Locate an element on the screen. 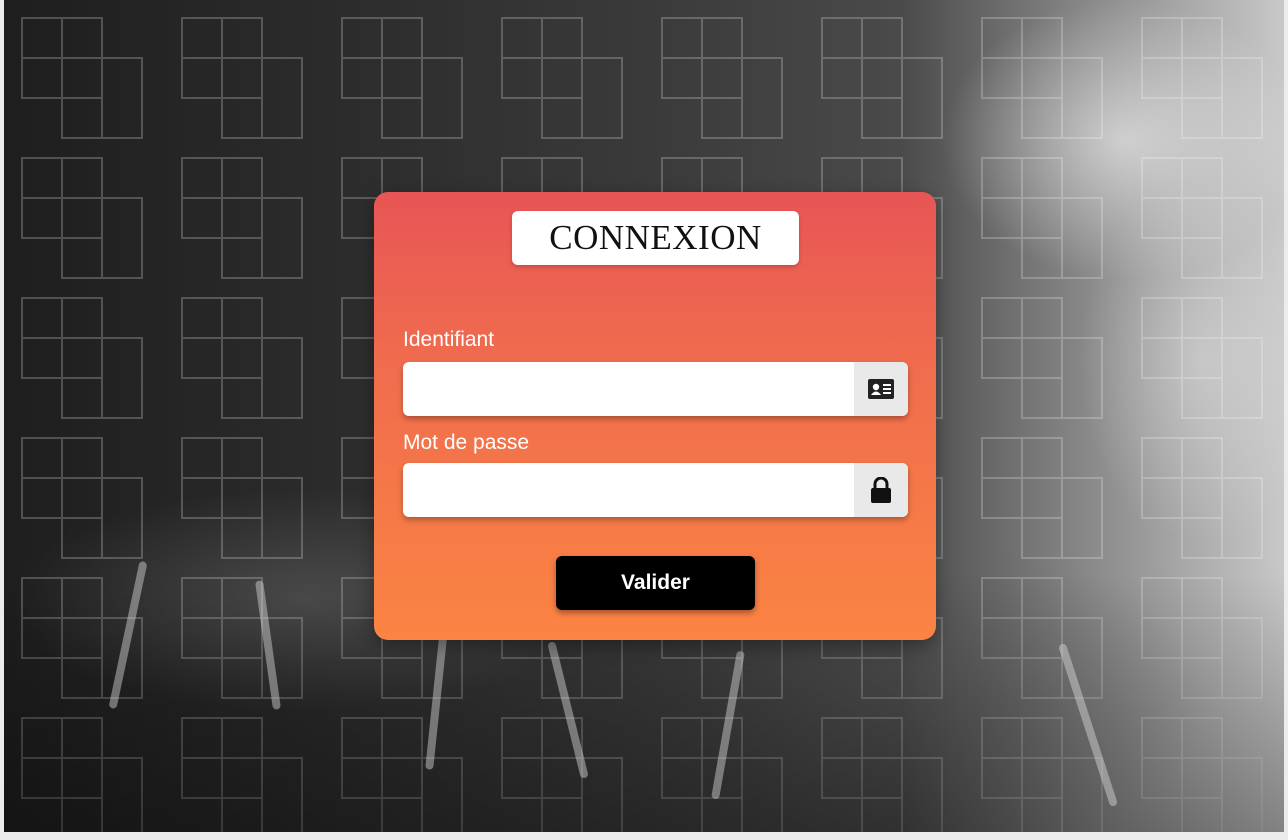  password-input is located at coordinates (627, 490).